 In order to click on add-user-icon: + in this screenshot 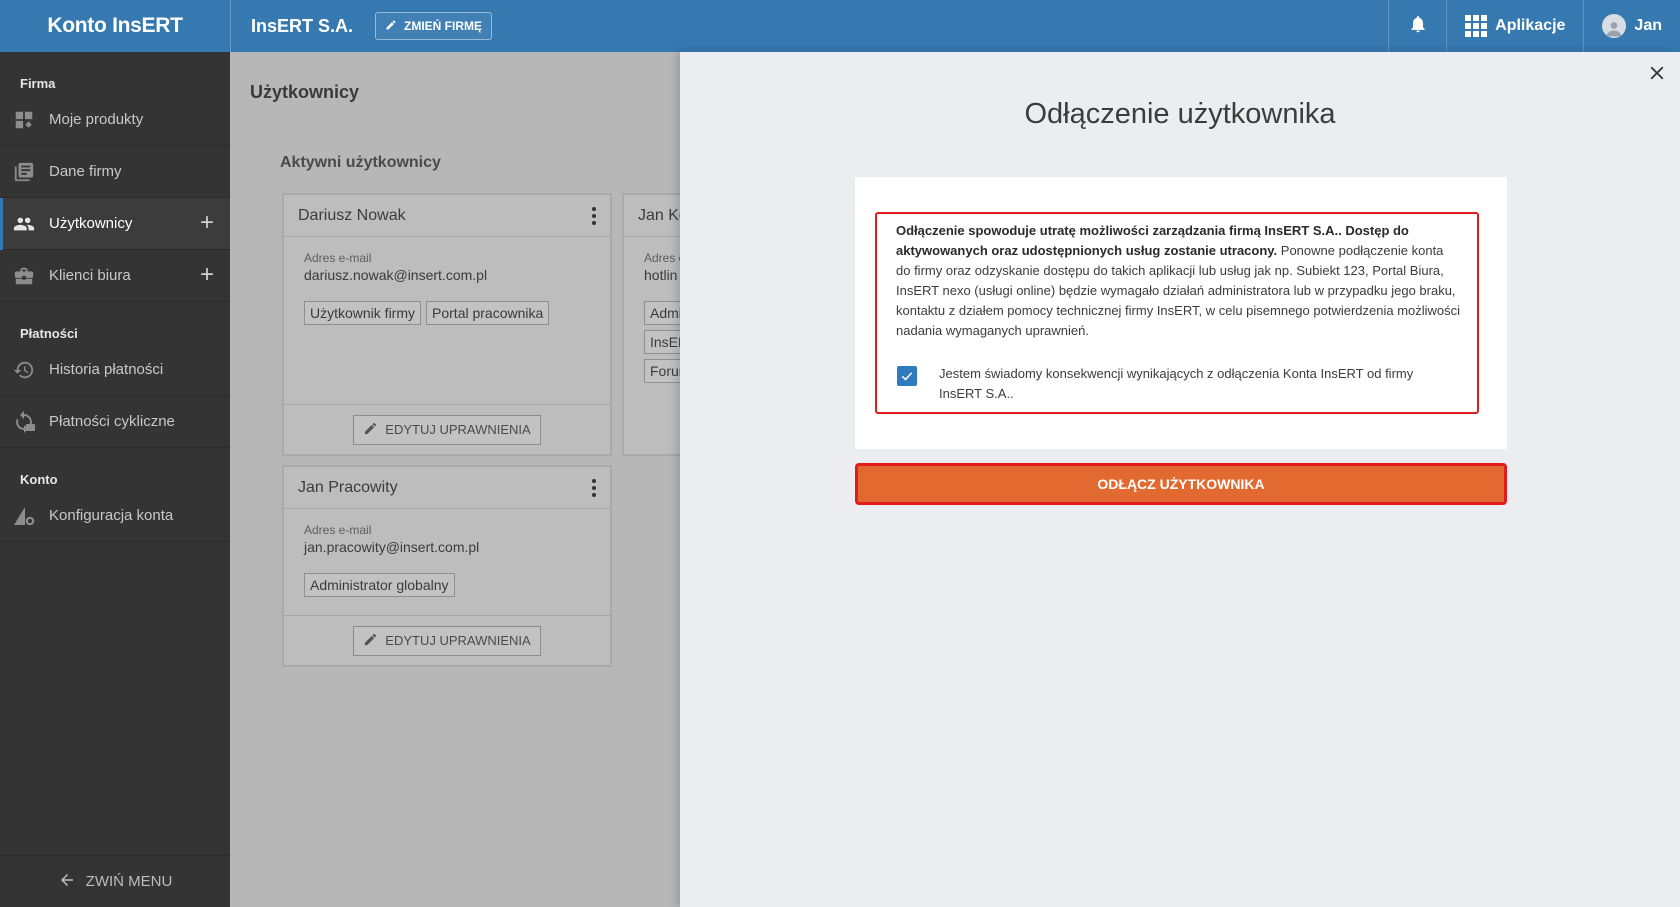, I will do `click(207, 223)`.